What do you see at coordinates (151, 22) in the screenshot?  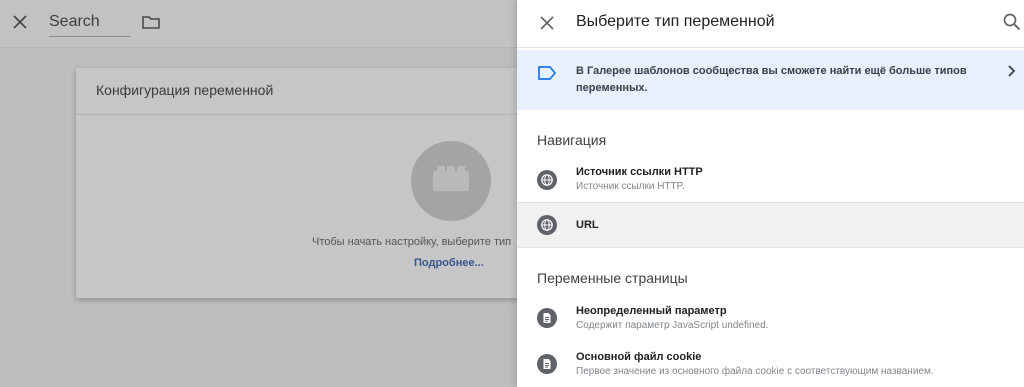 I see `folder-icon` at bounding box center [151, 22].